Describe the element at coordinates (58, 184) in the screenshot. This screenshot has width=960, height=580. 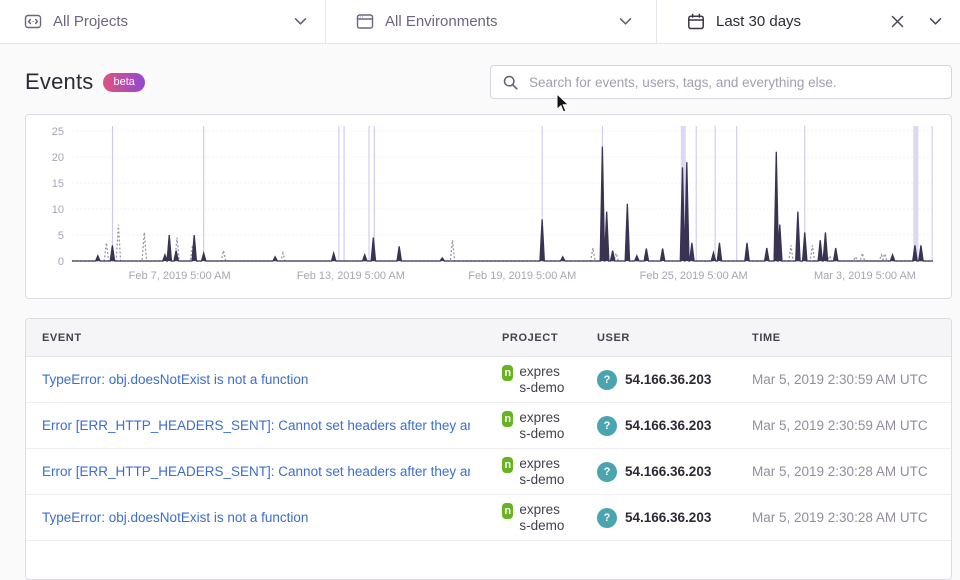
I see `svg-text: 15` at that location.